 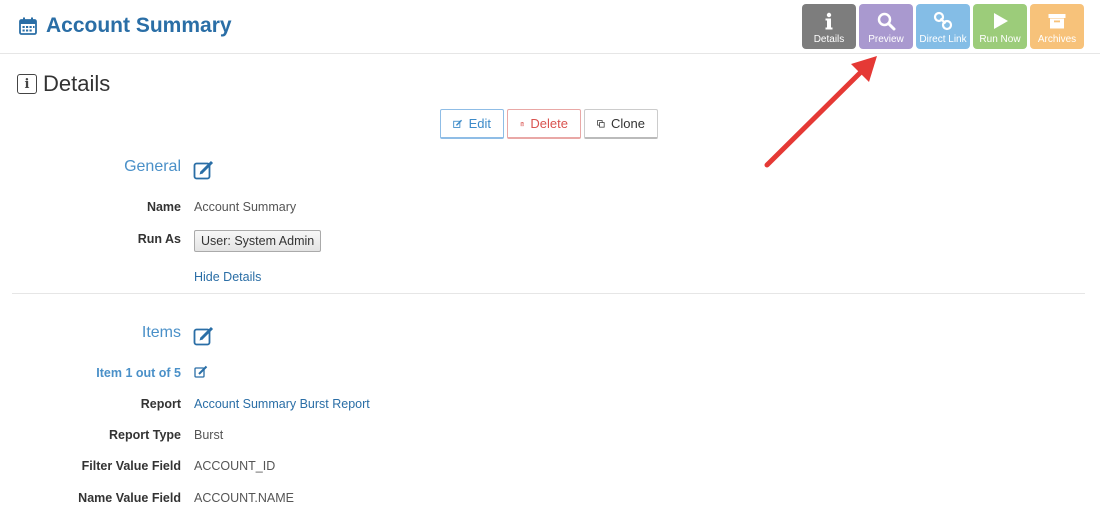 What do you see at coordinates (235, 466) in the screenshot?
I see `filter-value-field-value: ACCOUNT_ID` at bounding box center [235, 466].